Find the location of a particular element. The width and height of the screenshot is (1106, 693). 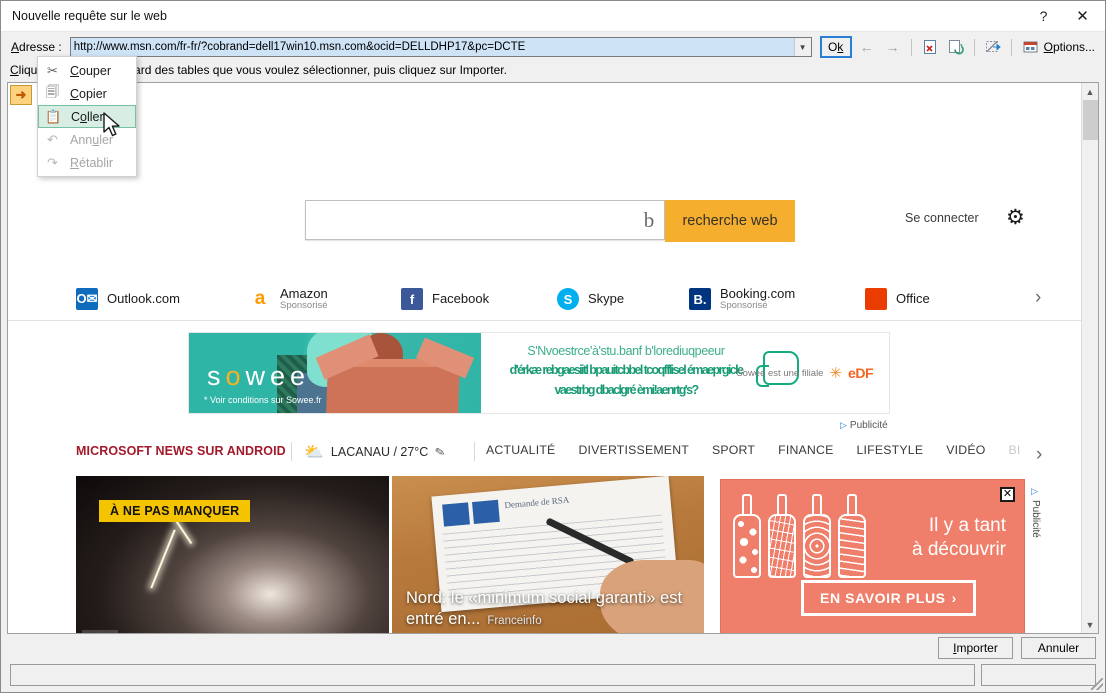

nav-item-bi: BI is located at coordinates (1015, 450).